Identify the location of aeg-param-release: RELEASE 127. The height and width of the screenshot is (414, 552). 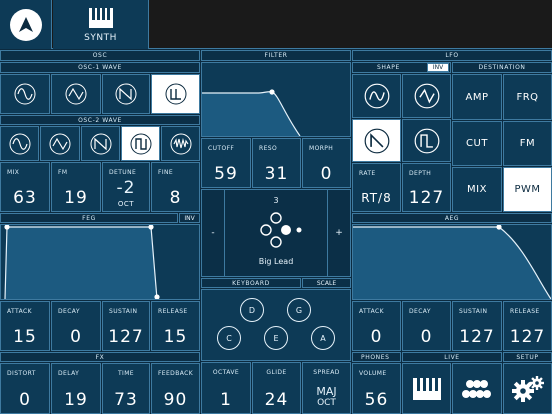
(527, 326).